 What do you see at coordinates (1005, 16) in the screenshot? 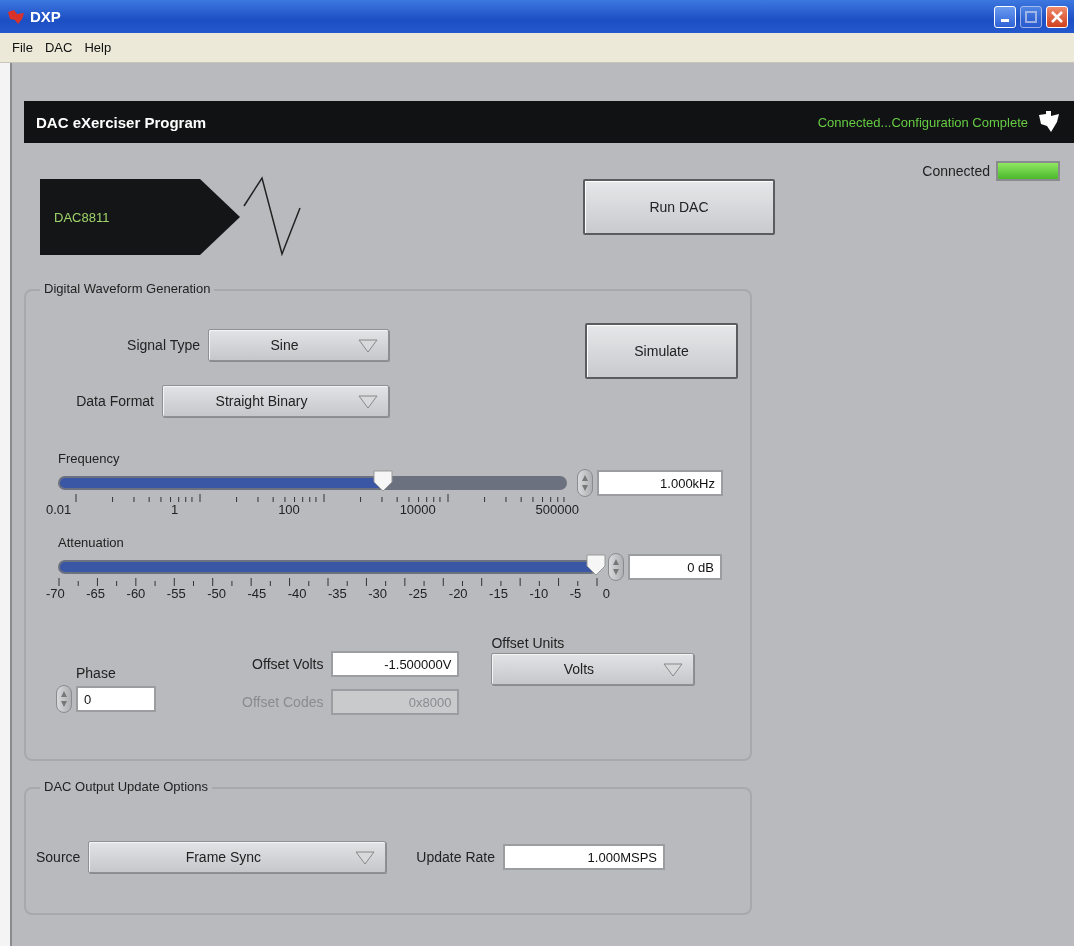
I see `minimize-button` at bounding box center [1005, 16].